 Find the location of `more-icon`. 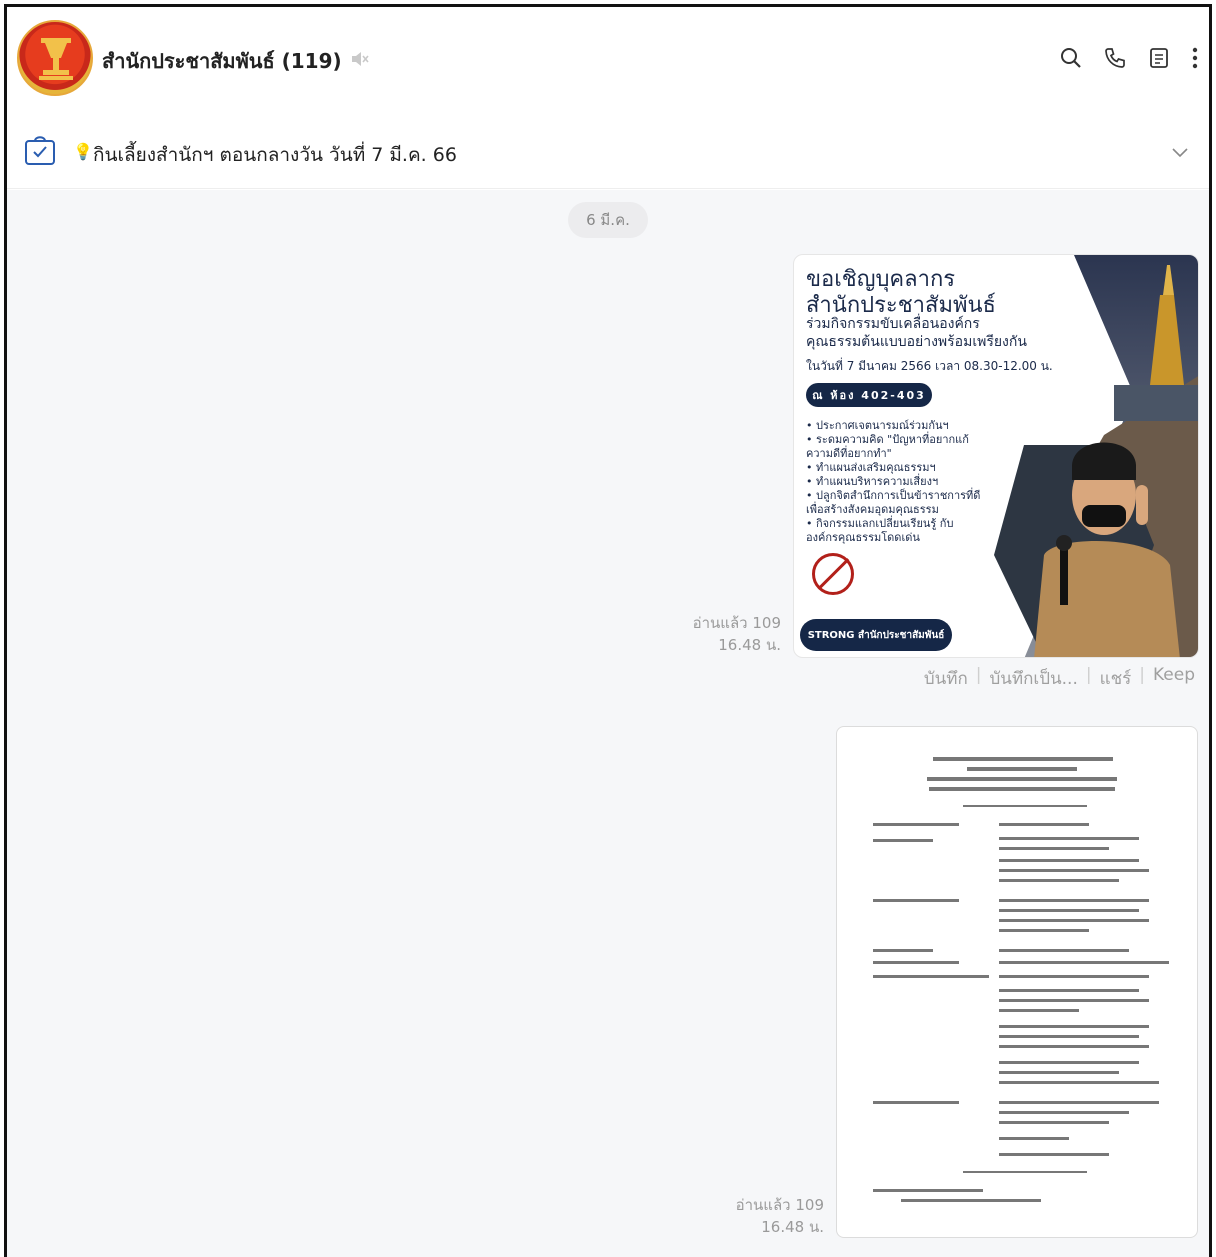

more-icon is located at coordinates (1195, 58).